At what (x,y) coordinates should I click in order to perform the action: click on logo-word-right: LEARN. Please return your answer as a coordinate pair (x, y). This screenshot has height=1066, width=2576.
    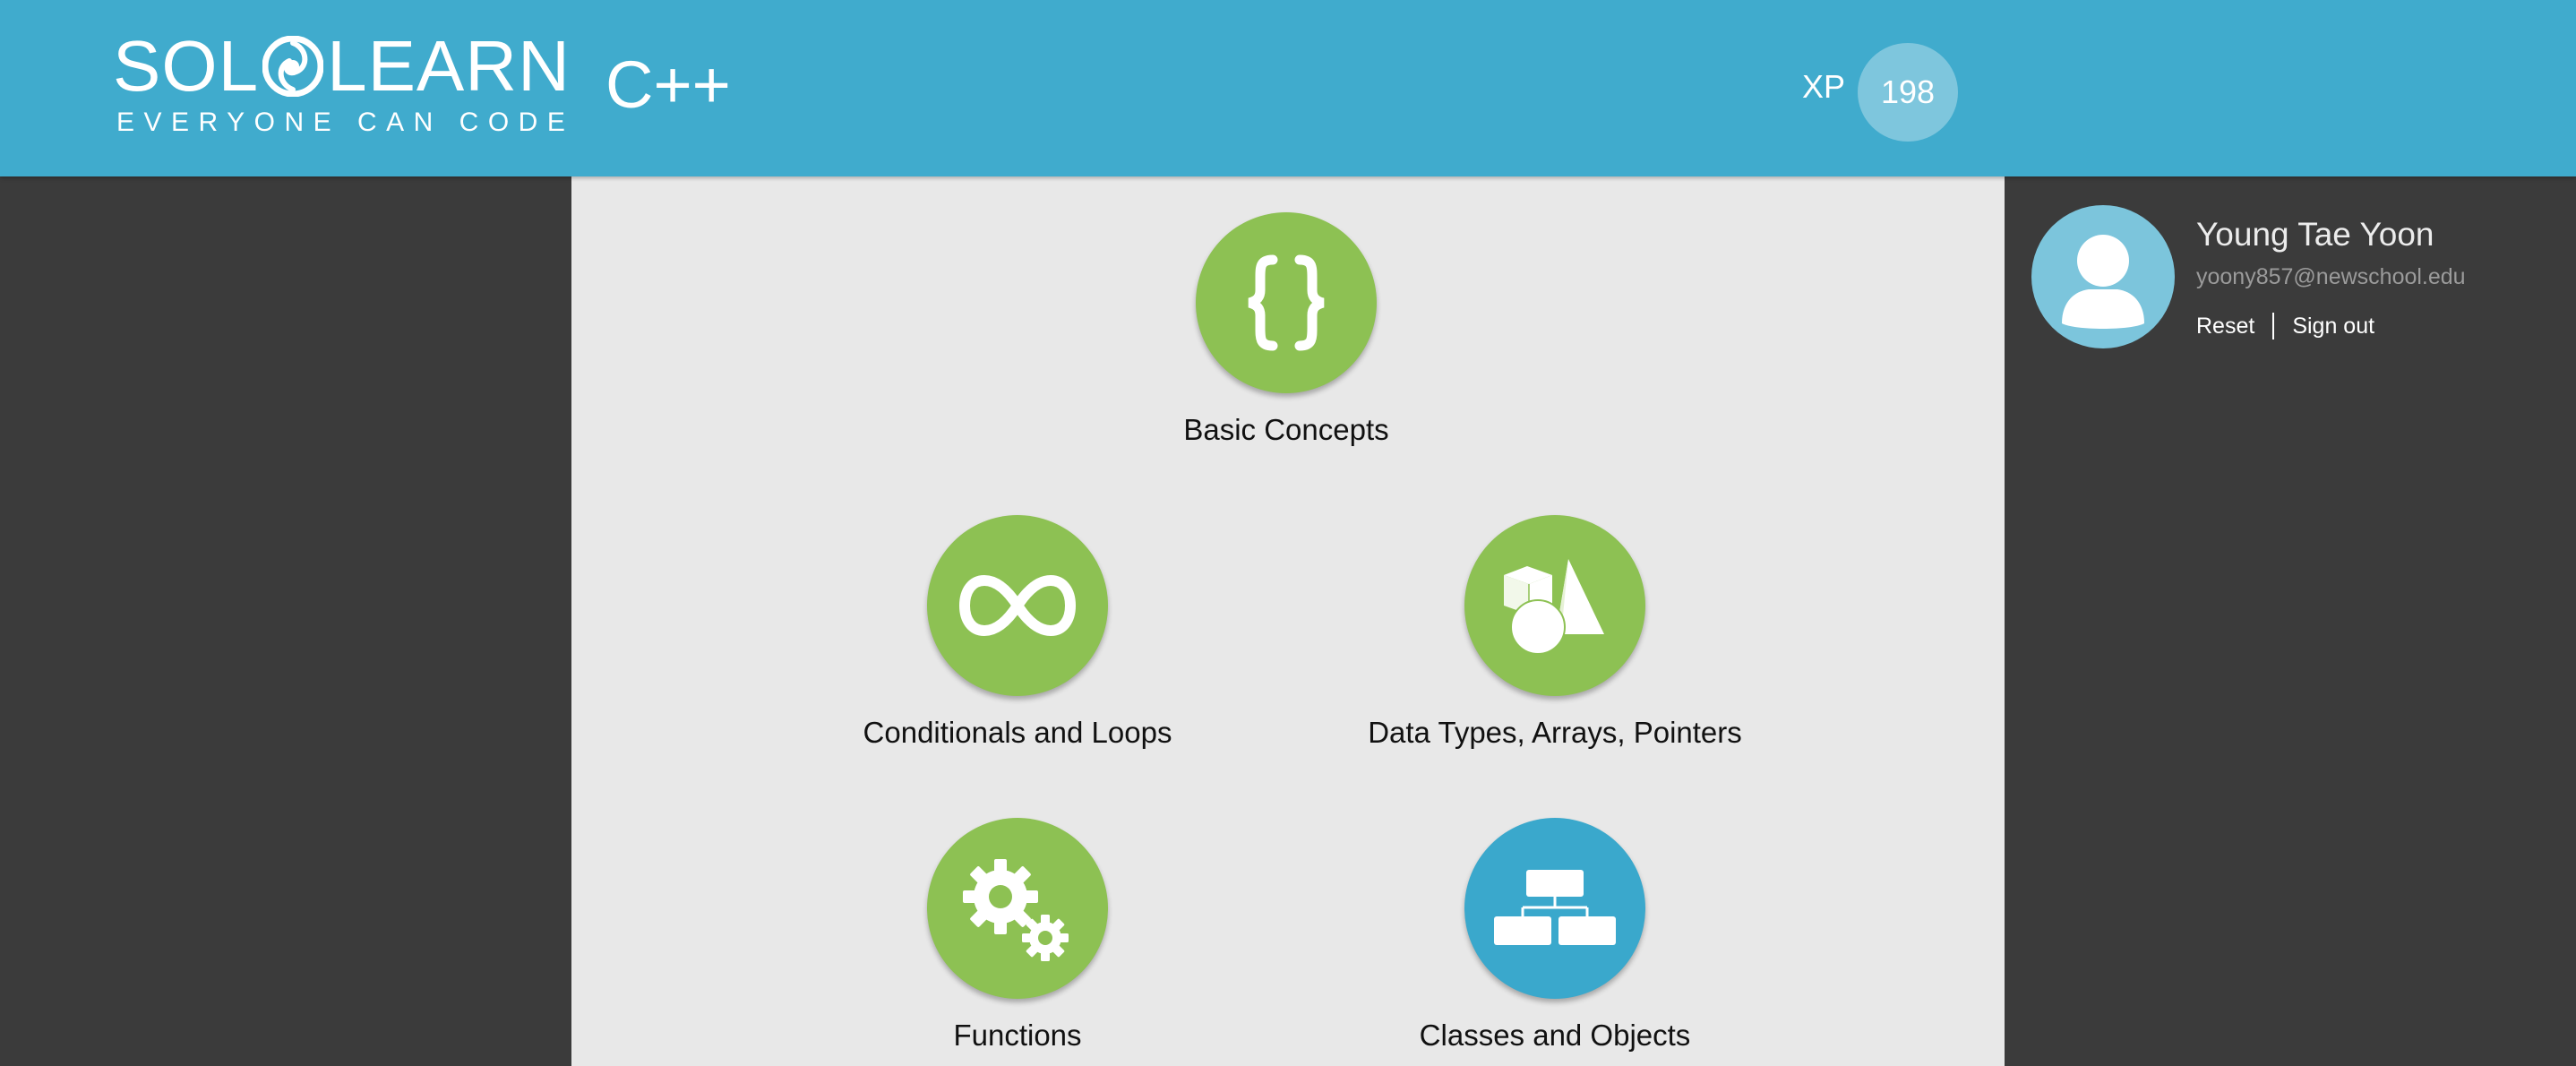
    Looking at the image, I should click on (449, 66).